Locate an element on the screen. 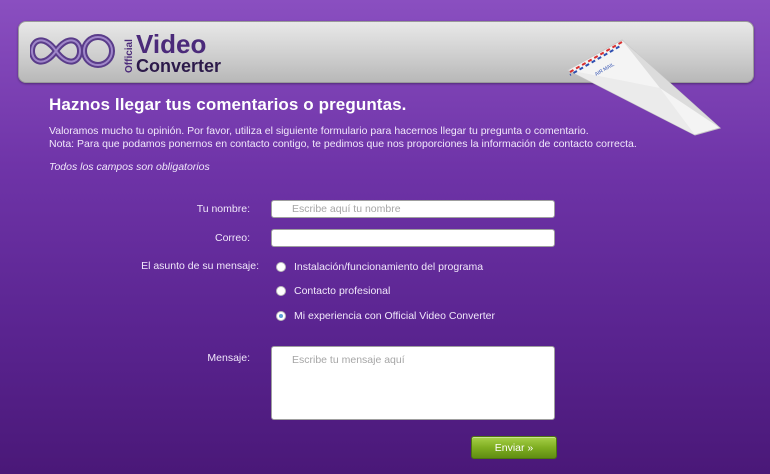 The height and width of the screenshot is (474, 770). official-video-converter-logo: Official Video Converter is located at coordinates (125, 52).